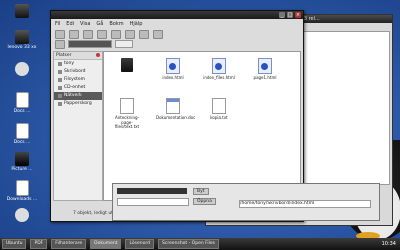 This screenshot has width=400, height=250. I want to click on desktop-icon-drive: lenovo 33 xx, so click(22, 40).